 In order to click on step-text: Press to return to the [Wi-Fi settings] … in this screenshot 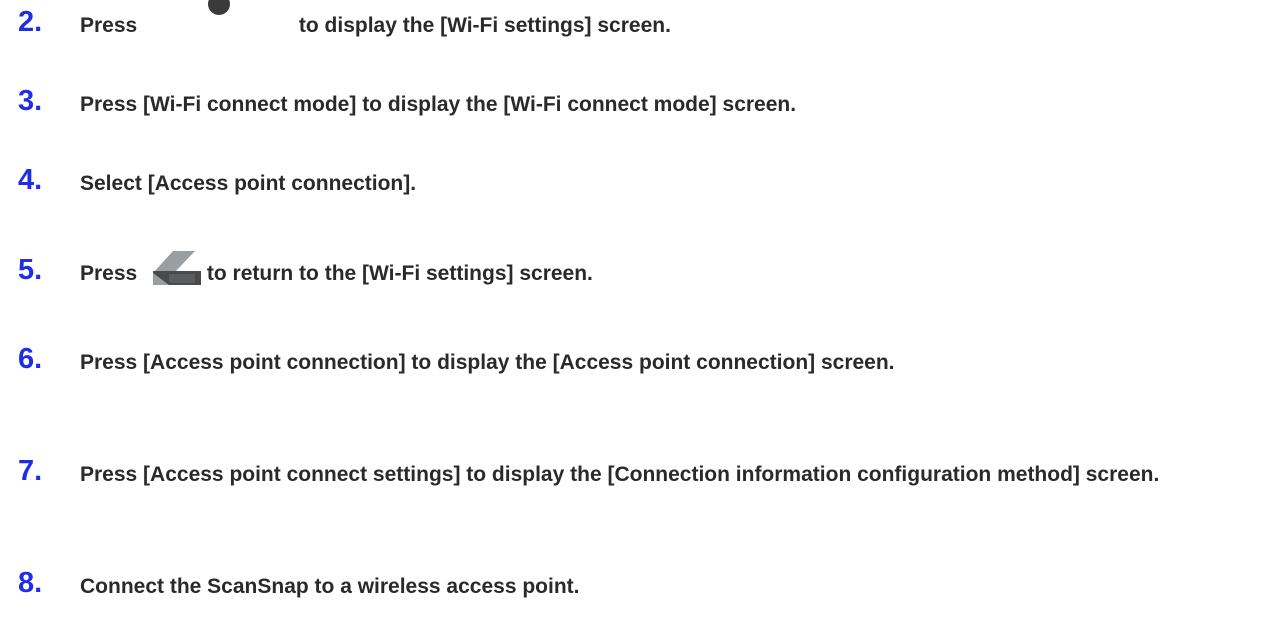, I will do `click(665, 272)`.